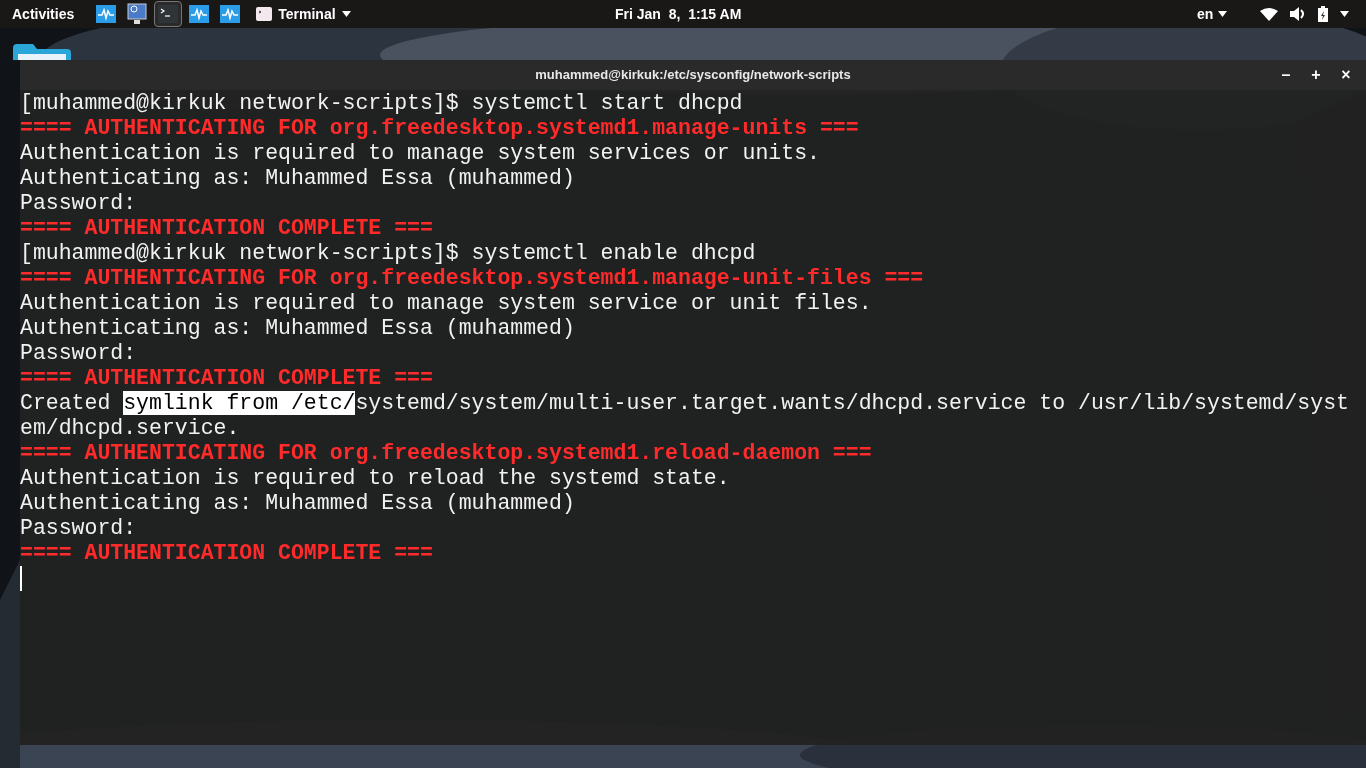 Image resolution: width=1366 pixels, height=768 pixels. I want to click on maximize-button: +, so click(1316, 75).